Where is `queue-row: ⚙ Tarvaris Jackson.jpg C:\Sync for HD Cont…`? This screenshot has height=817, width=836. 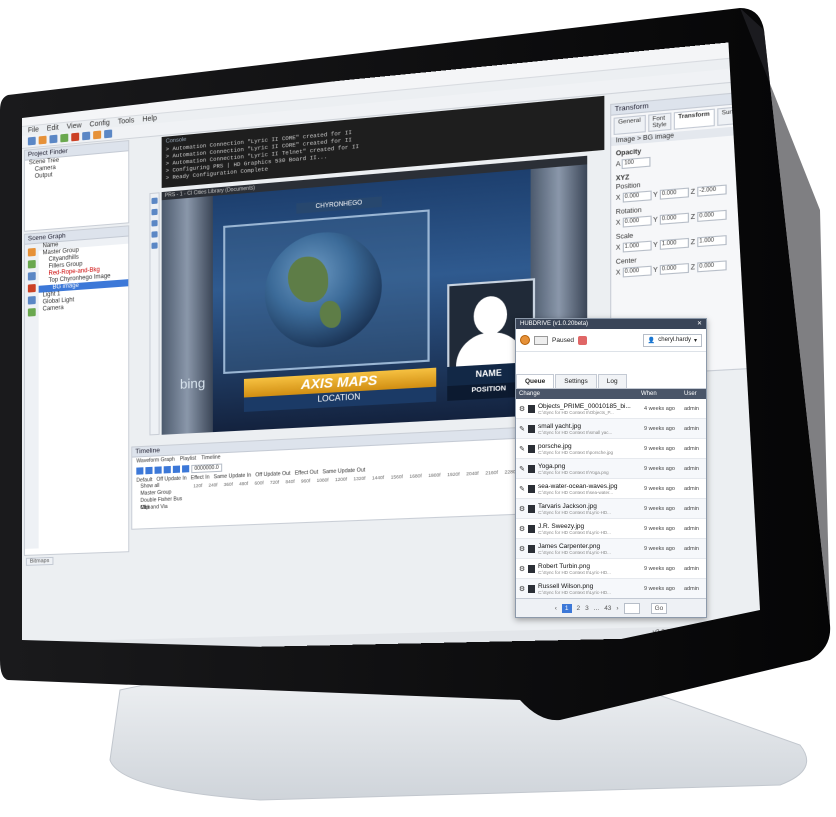 queue-row: ⚙ Tarvaris Jackson.jpg C:\Sync for HD Cont… is located at coordinates (611, 509).